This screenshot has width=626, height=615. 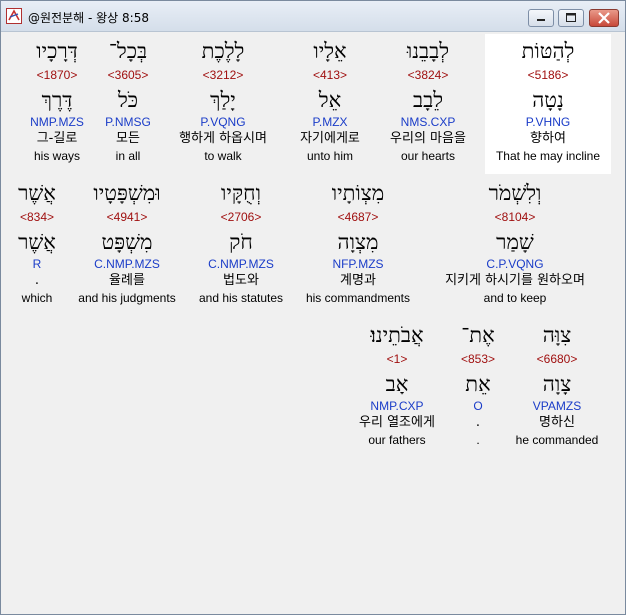 I want to click on english-gloss: unto him, so click(x=330, y=156).